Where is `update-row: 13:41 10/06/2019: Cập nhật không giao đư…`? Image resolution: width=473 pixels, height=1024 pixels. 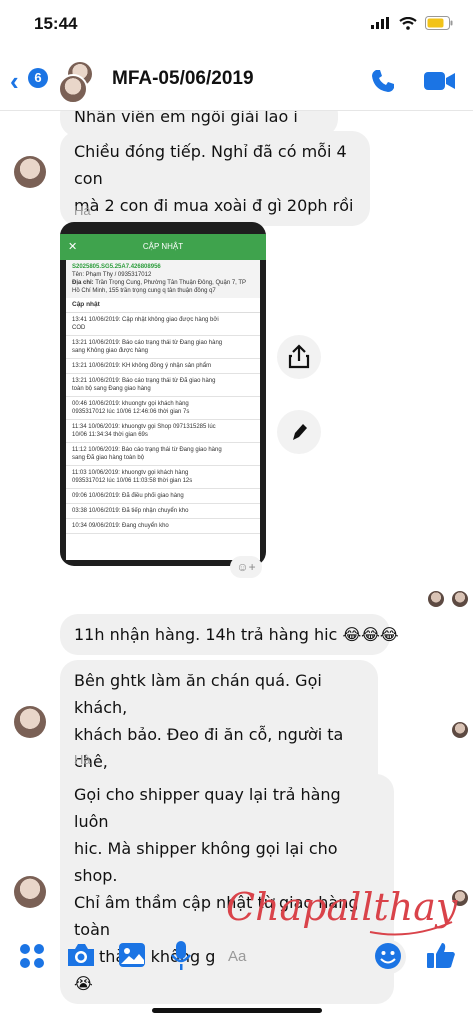
update-row: 13:41 10/06/2019: Cập nhật không giao đư… is located at coordinates (163, 324).